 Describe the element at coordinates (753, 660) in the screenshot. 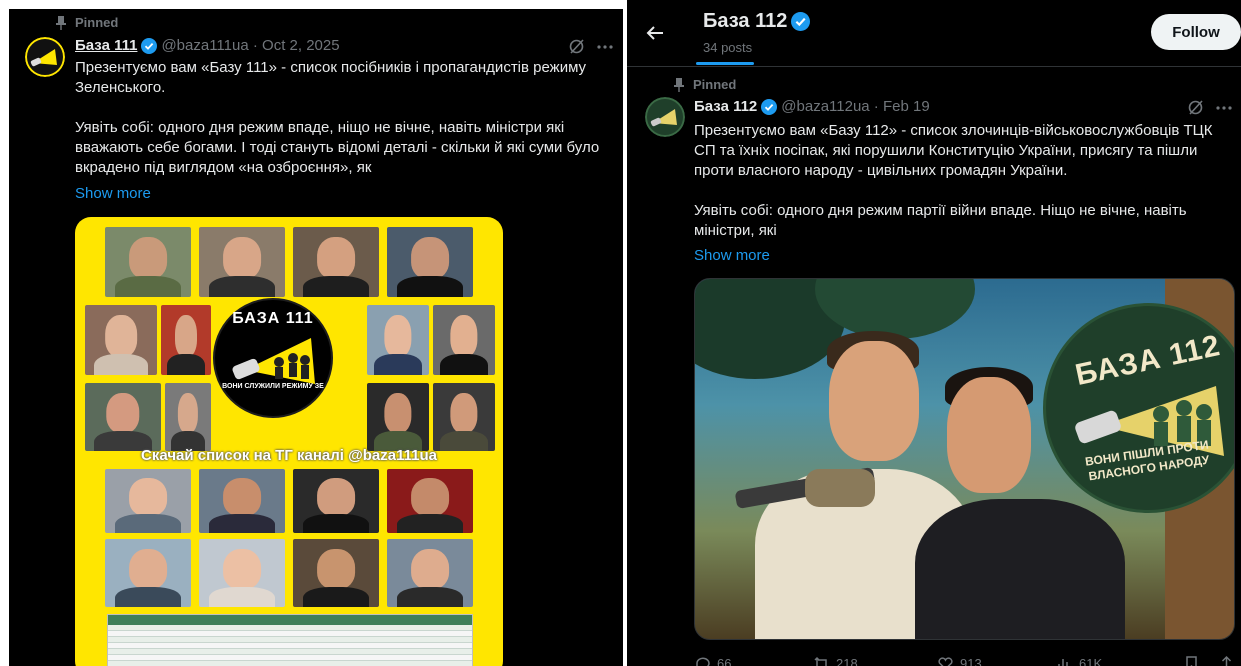

I see `reply-button: 66` at that location.